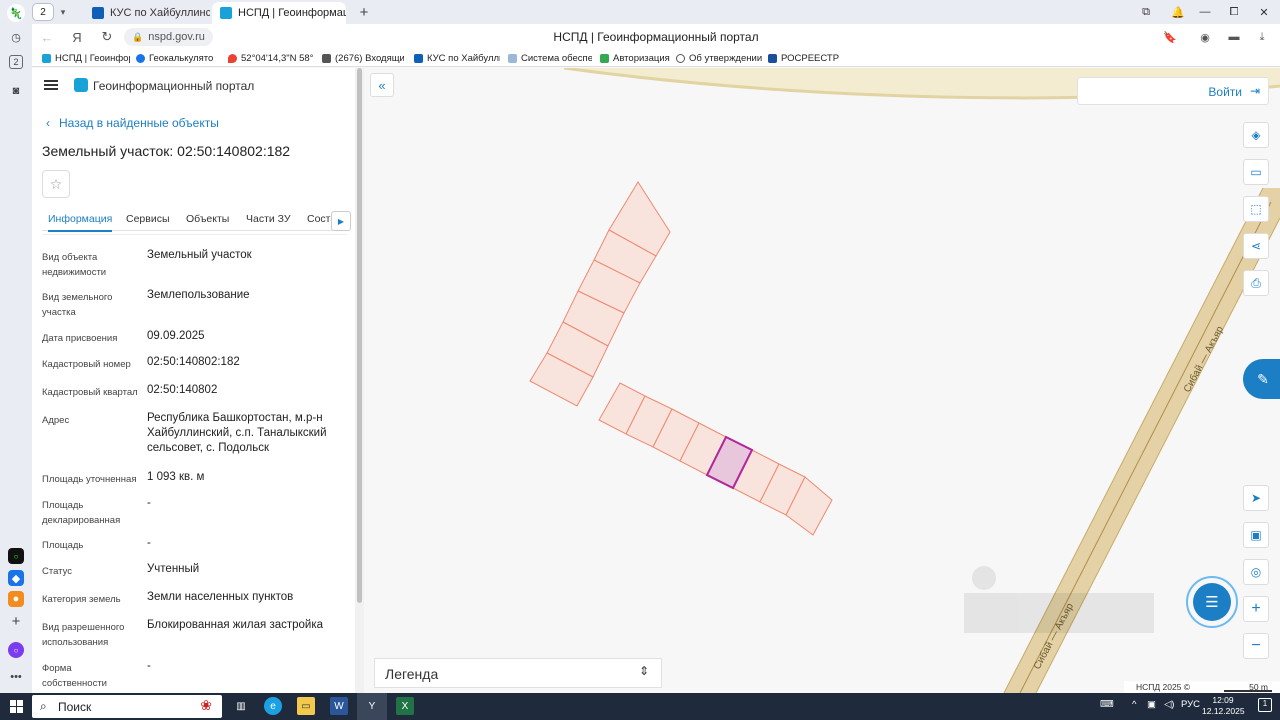  Describe the element at coordinates (1256, 535) in the screenshot. I see `minimap-icon: ▣` at that location.